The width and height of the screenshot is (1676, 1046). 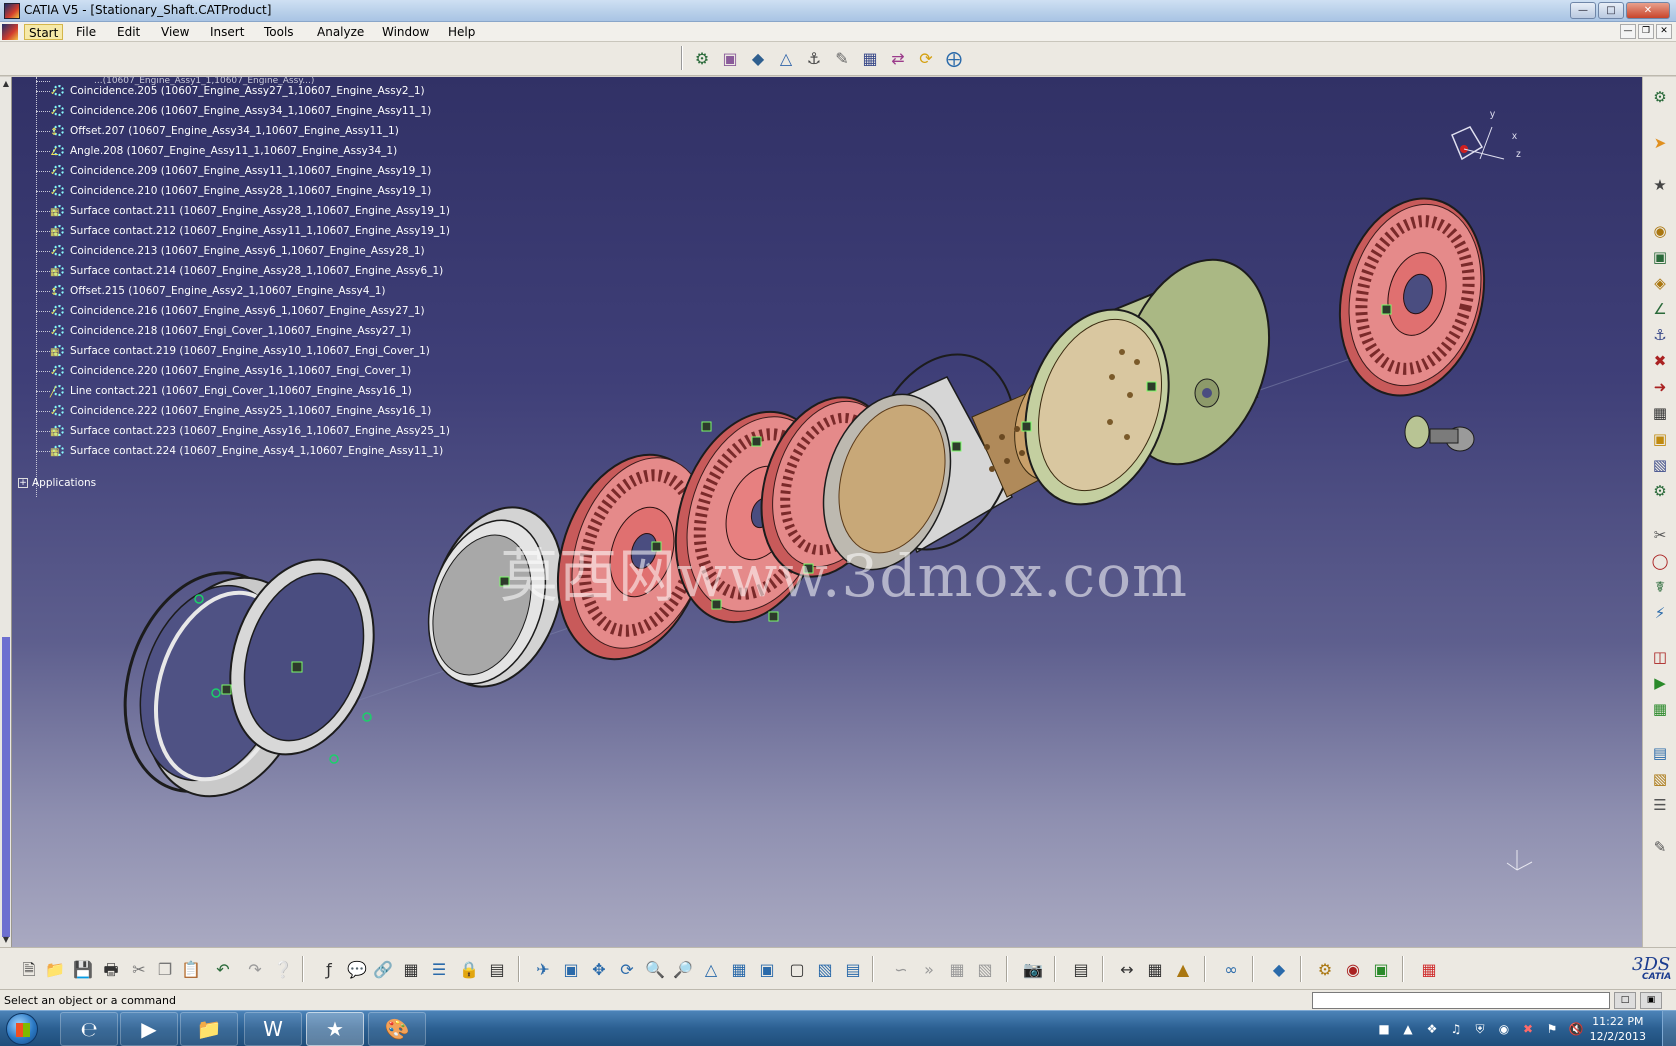 What do you see at coordinates (730, 59) in the screenshot?
I see `new-product-icon: ▣` at bounding box center [730, 59].